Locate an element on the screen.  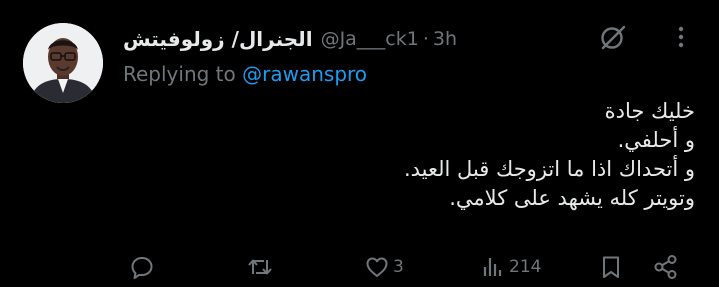
tweet-text-line: و أحلفي. is located at coordinates (656, 140).